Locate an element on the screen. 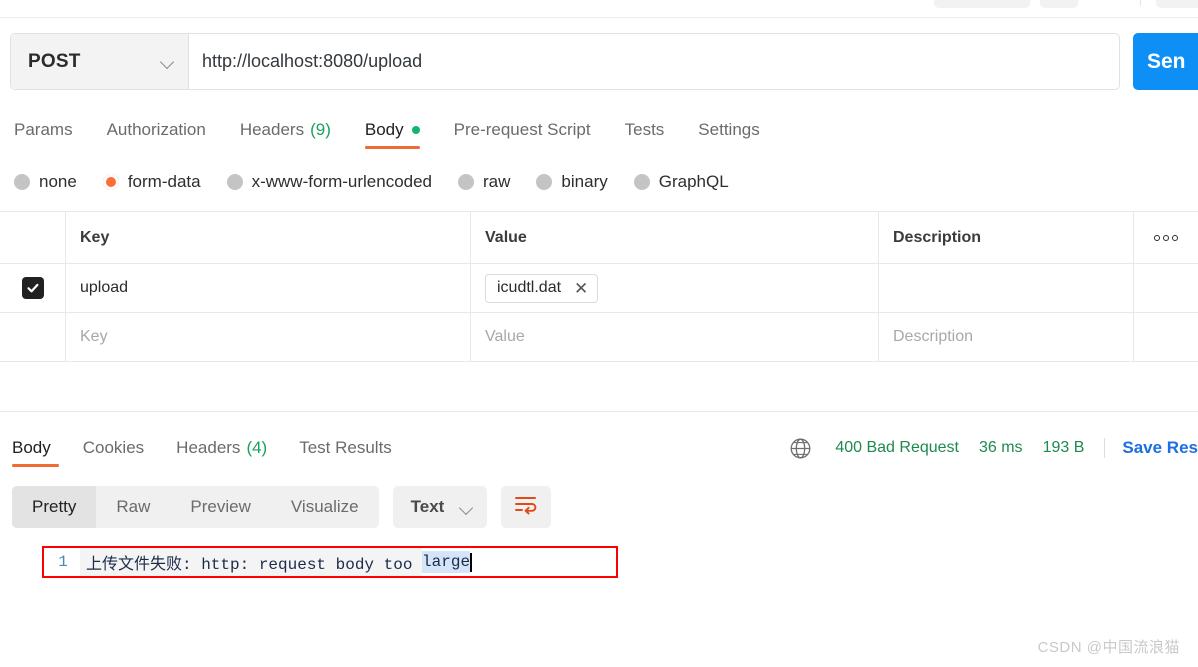  url-input: http://localhost:8080/upload is located at coordinates (654, 61).